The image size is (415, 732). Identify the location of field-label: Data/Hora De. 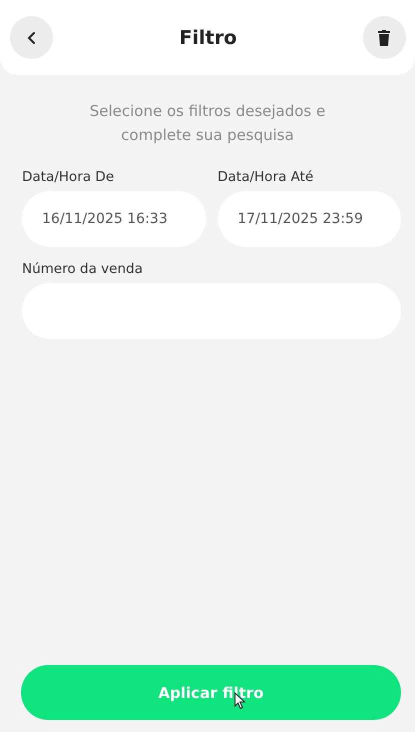
(69, 177).